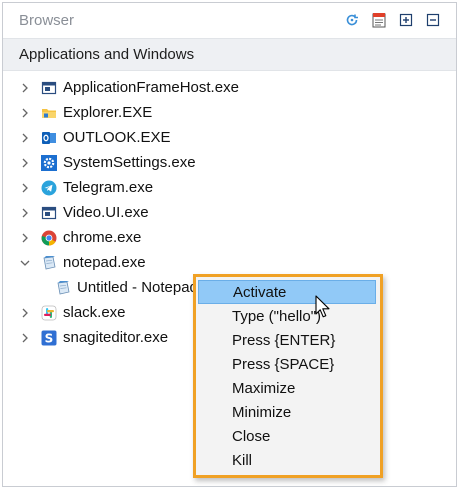 Image resolution: width=459 pixels, height=489 pixels. What do you see at coordinates (106, 212) in the screenshot?
I see `tree-item-label: Video.UI.exe` at bounding box center [106, 212].